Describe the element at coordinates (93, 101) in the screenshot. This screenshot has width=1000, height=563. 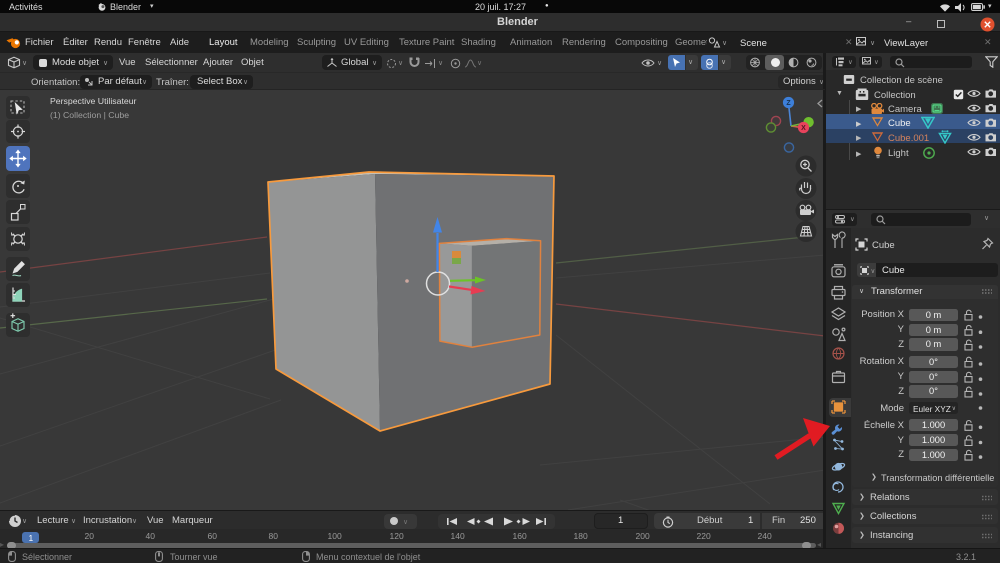
I see `svg-text: Perspective Utilisateur` at that location.